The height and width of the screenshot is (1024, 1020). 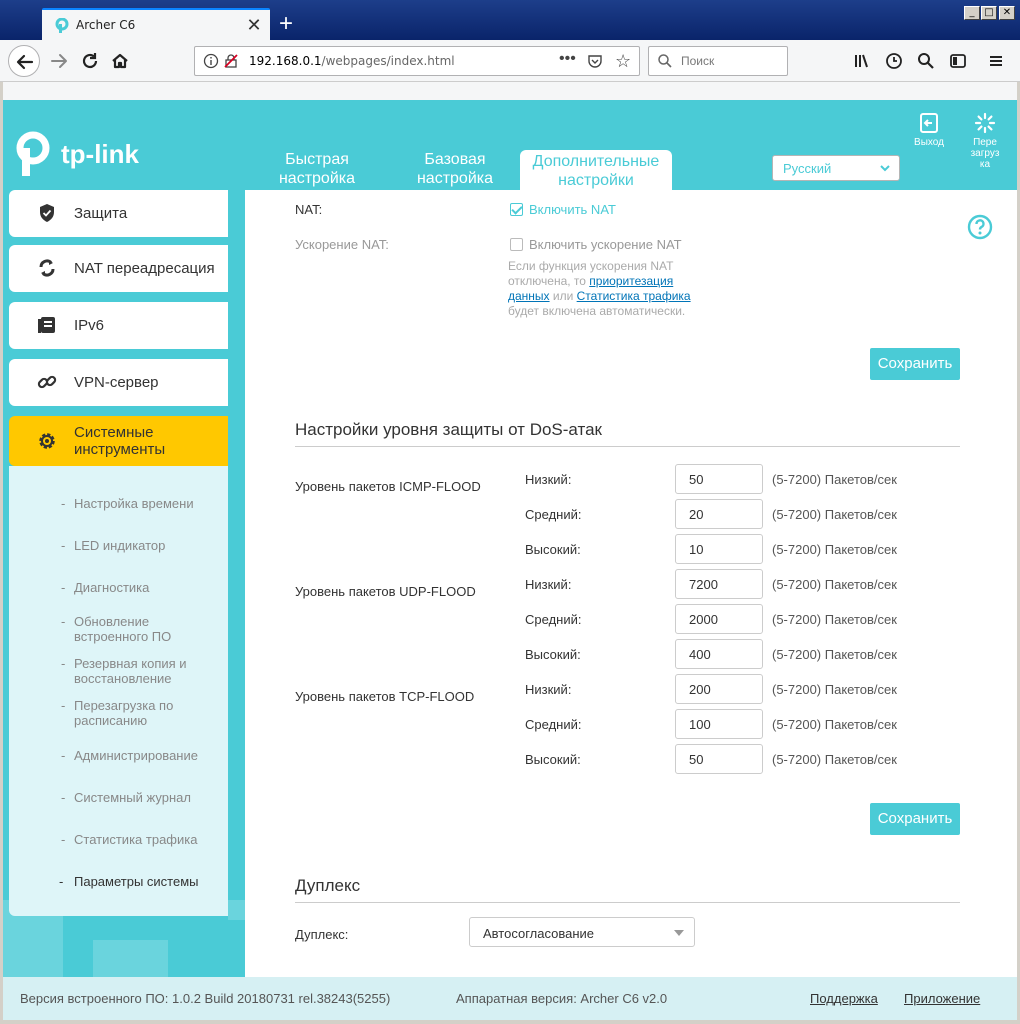 I want to click on page-actions-icon: •••, so click(x=567, y=59).